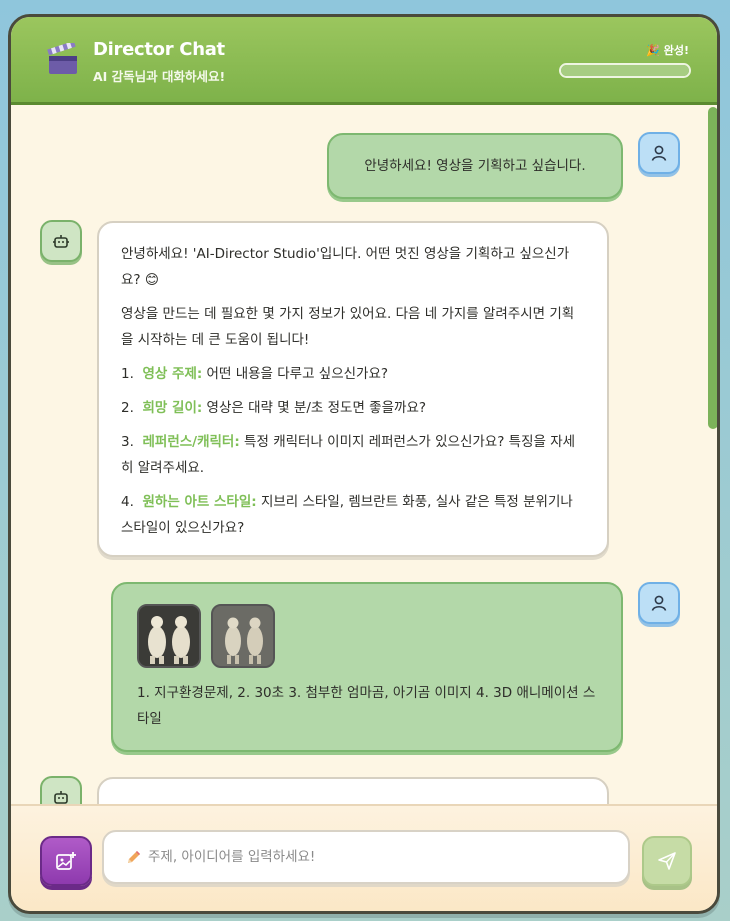 The image size is (730, 921). What do you see at coordinates (159, 76) in the screenshot?
I see `app-subtitle: AI 감독님과 대화하세요!` at bounding box center [159, 76].